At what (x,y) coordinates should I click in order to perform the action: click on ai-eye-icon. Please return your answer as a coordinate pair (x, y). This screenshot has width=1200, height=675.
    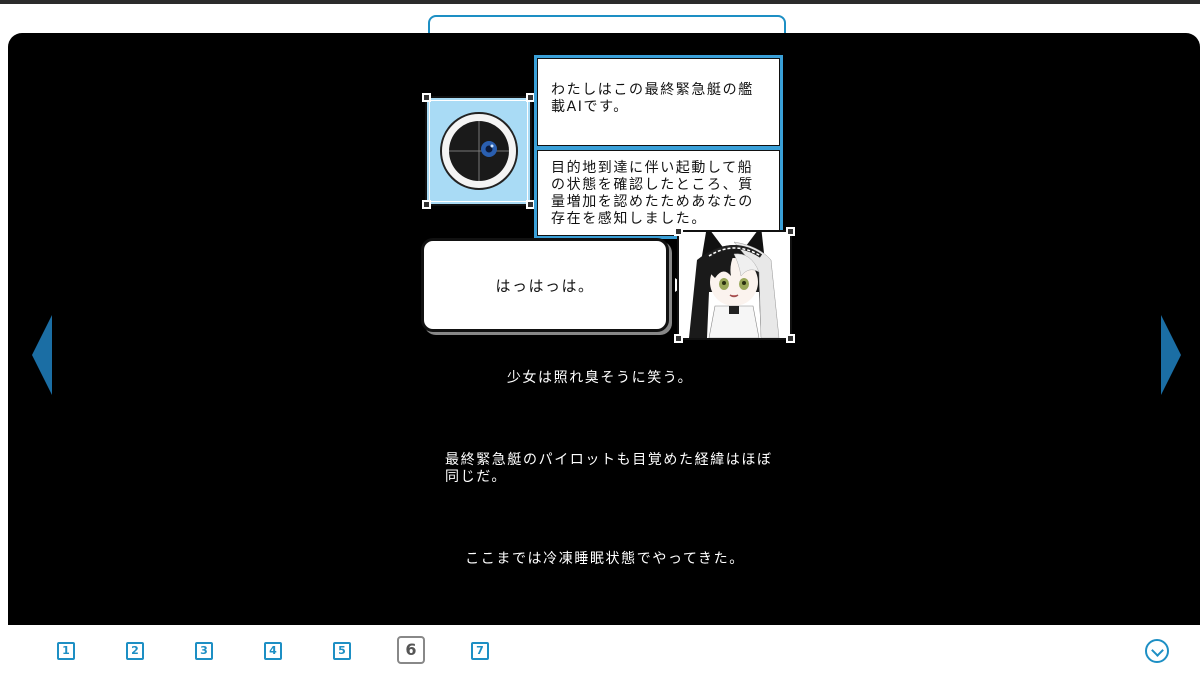
    Looking at the image, I should click on (479, 151).